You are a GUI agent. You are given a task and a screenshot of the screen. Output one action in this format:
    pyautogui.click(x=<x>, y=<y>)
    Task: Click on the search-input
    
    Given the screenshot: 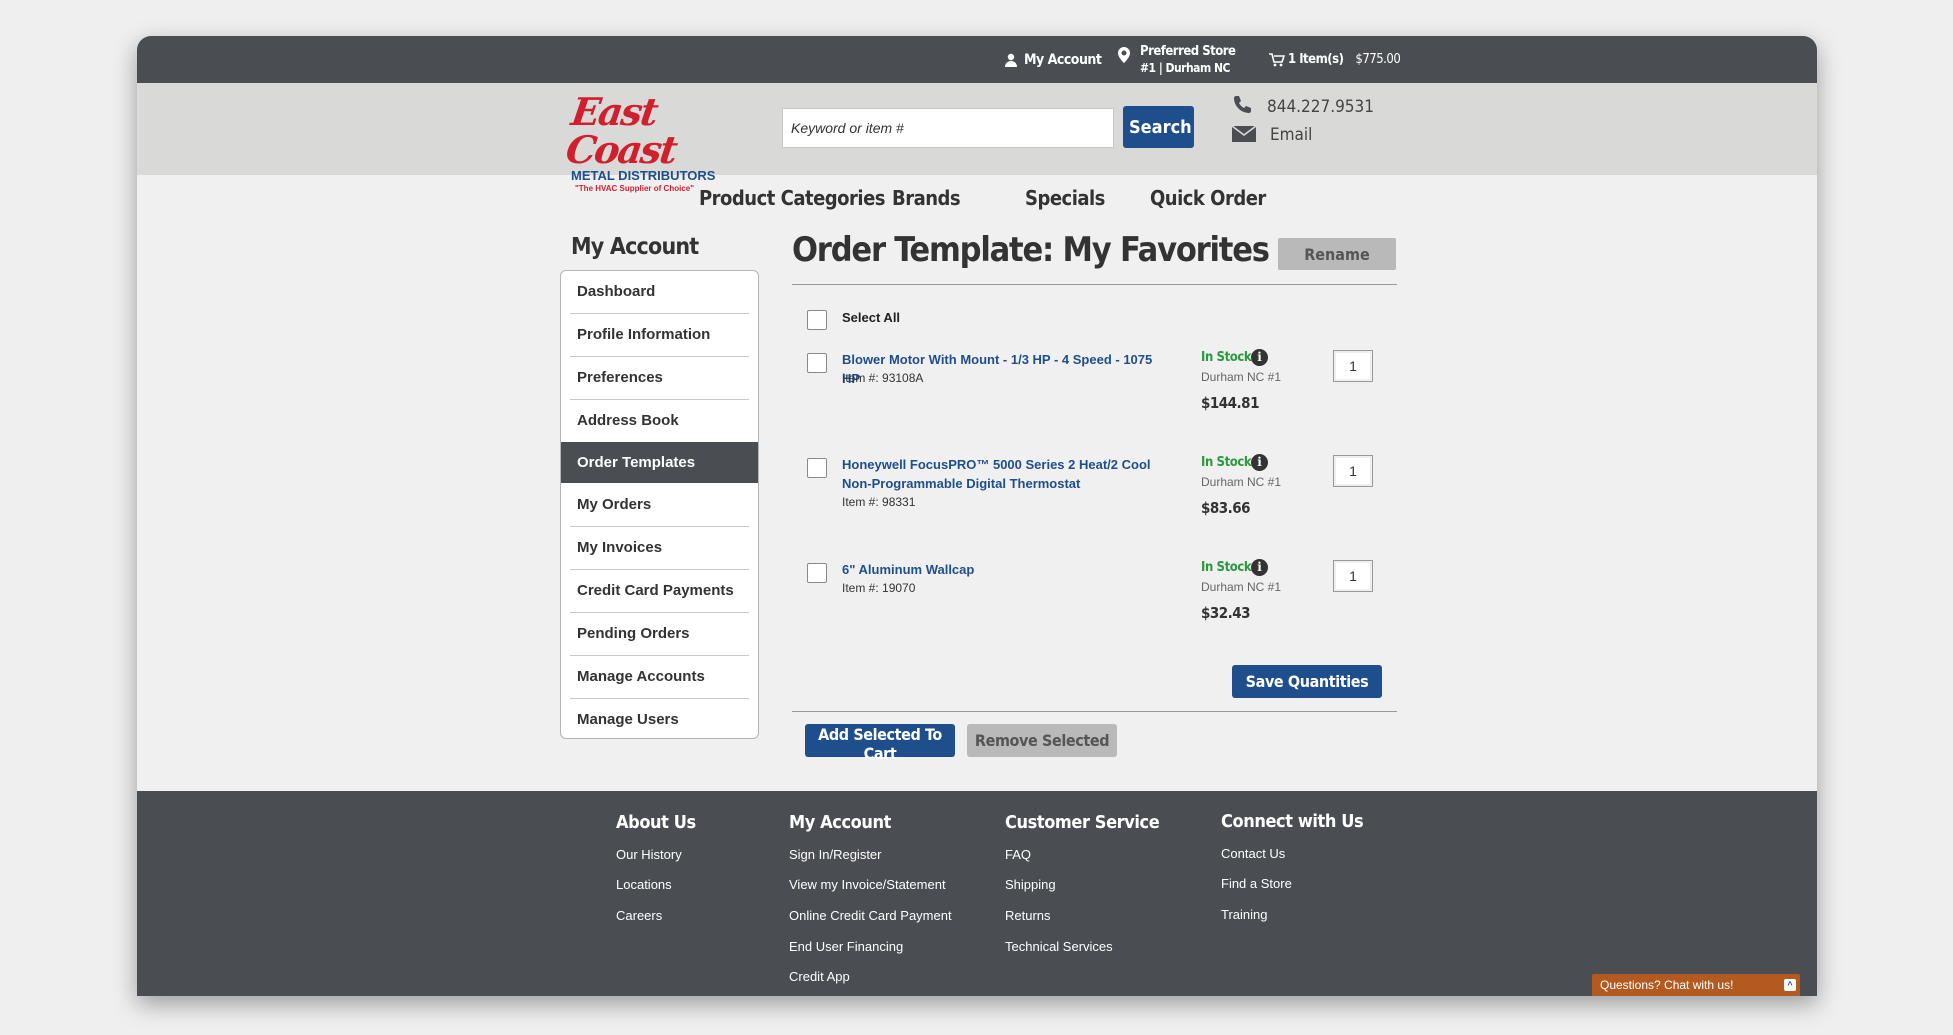 What is the action you would take?
    pyautogui.click(x=948, y=128)
    